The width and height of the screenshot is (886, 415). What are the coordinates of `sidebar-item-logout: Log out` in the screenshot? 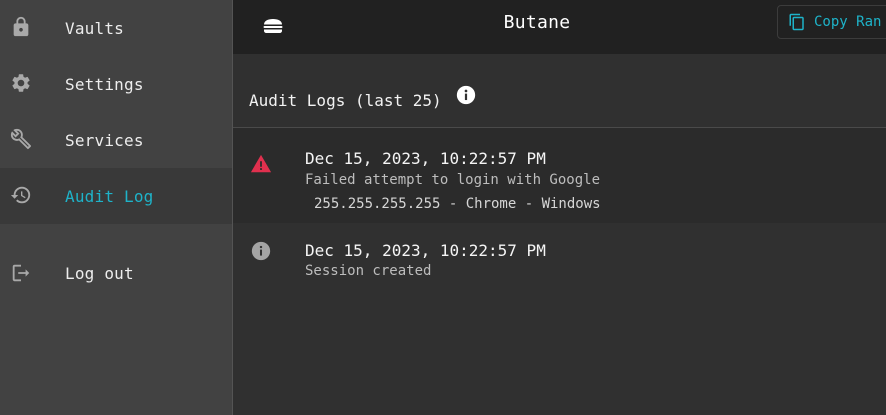 It's located at (116, 273).